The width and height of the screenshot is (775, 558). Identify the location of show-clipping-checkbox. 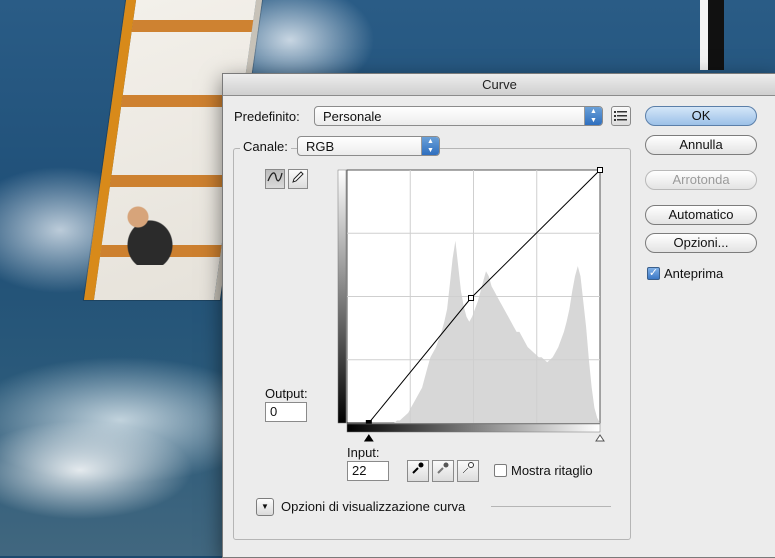
(500, 470).